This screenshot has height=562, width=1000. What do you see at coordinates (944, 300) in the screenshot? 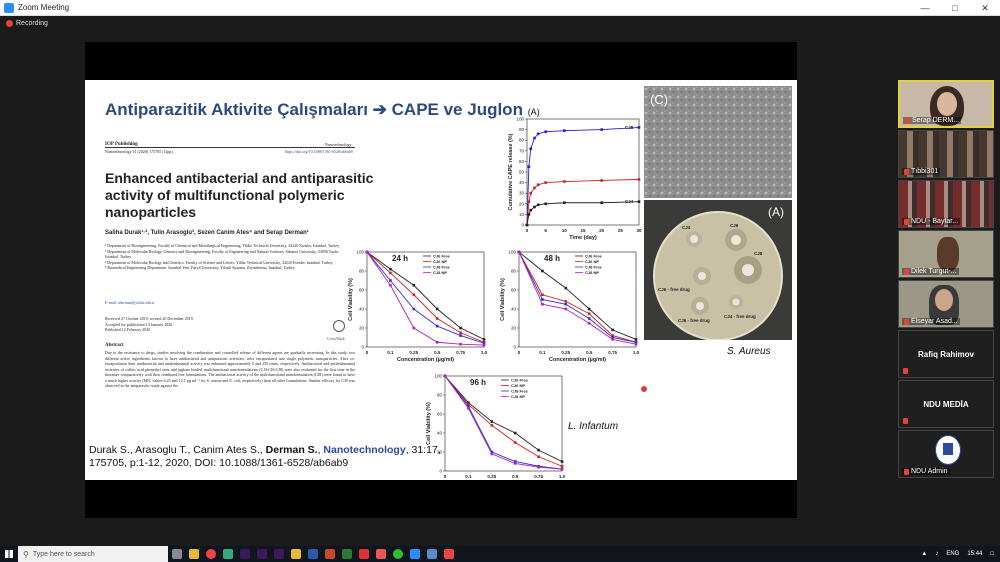
I see `face-shape` at bounding box center [944, 300].